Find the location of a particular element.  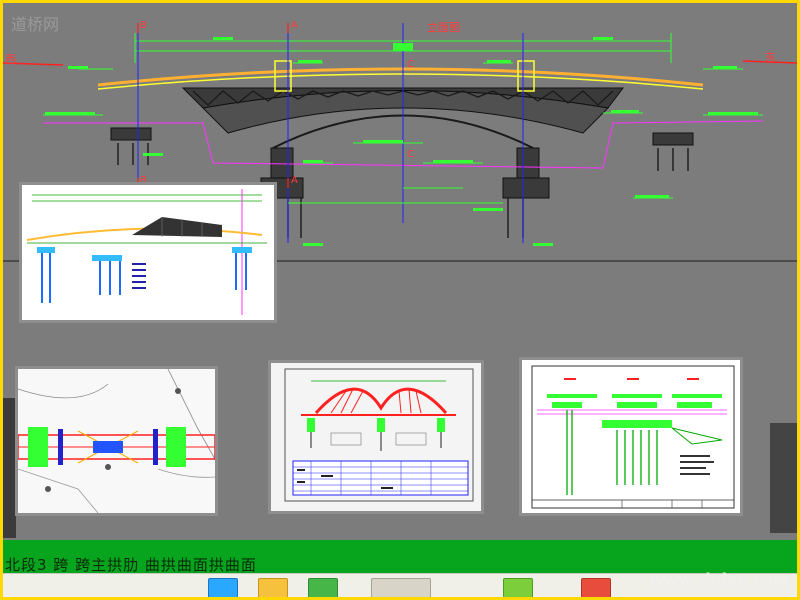

cross-section-drawing is located at coordinates (633, 437).